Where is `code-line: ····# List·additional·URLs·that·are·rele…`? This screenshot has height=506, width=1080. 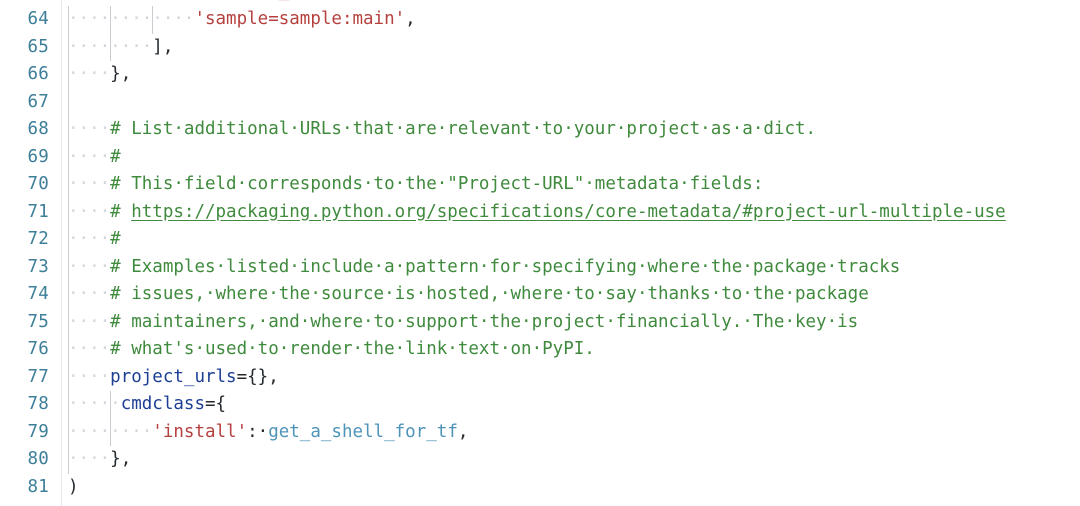
code-line: ····# List·additional·URLs·that·are·rele… is located at coordinates (442, 130).